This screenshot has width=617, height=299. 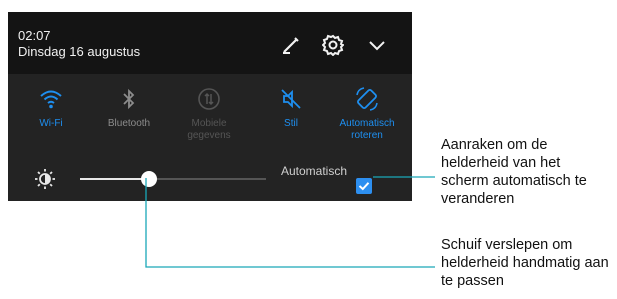 What do you see at coordinates (290, 223) in the screenshot?
I see `leader-line-slider` at bounding box center [290, 223].